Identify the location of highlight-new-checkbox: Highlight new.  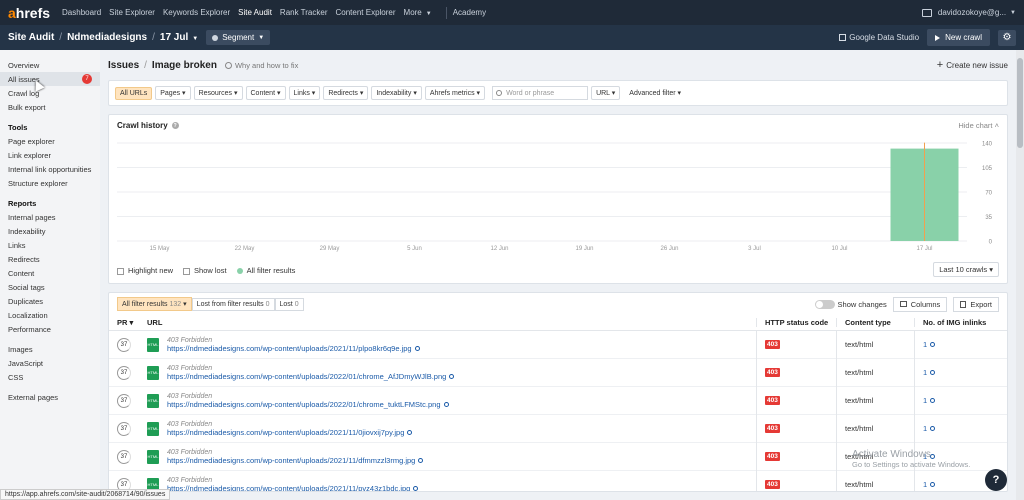
(145, 270).